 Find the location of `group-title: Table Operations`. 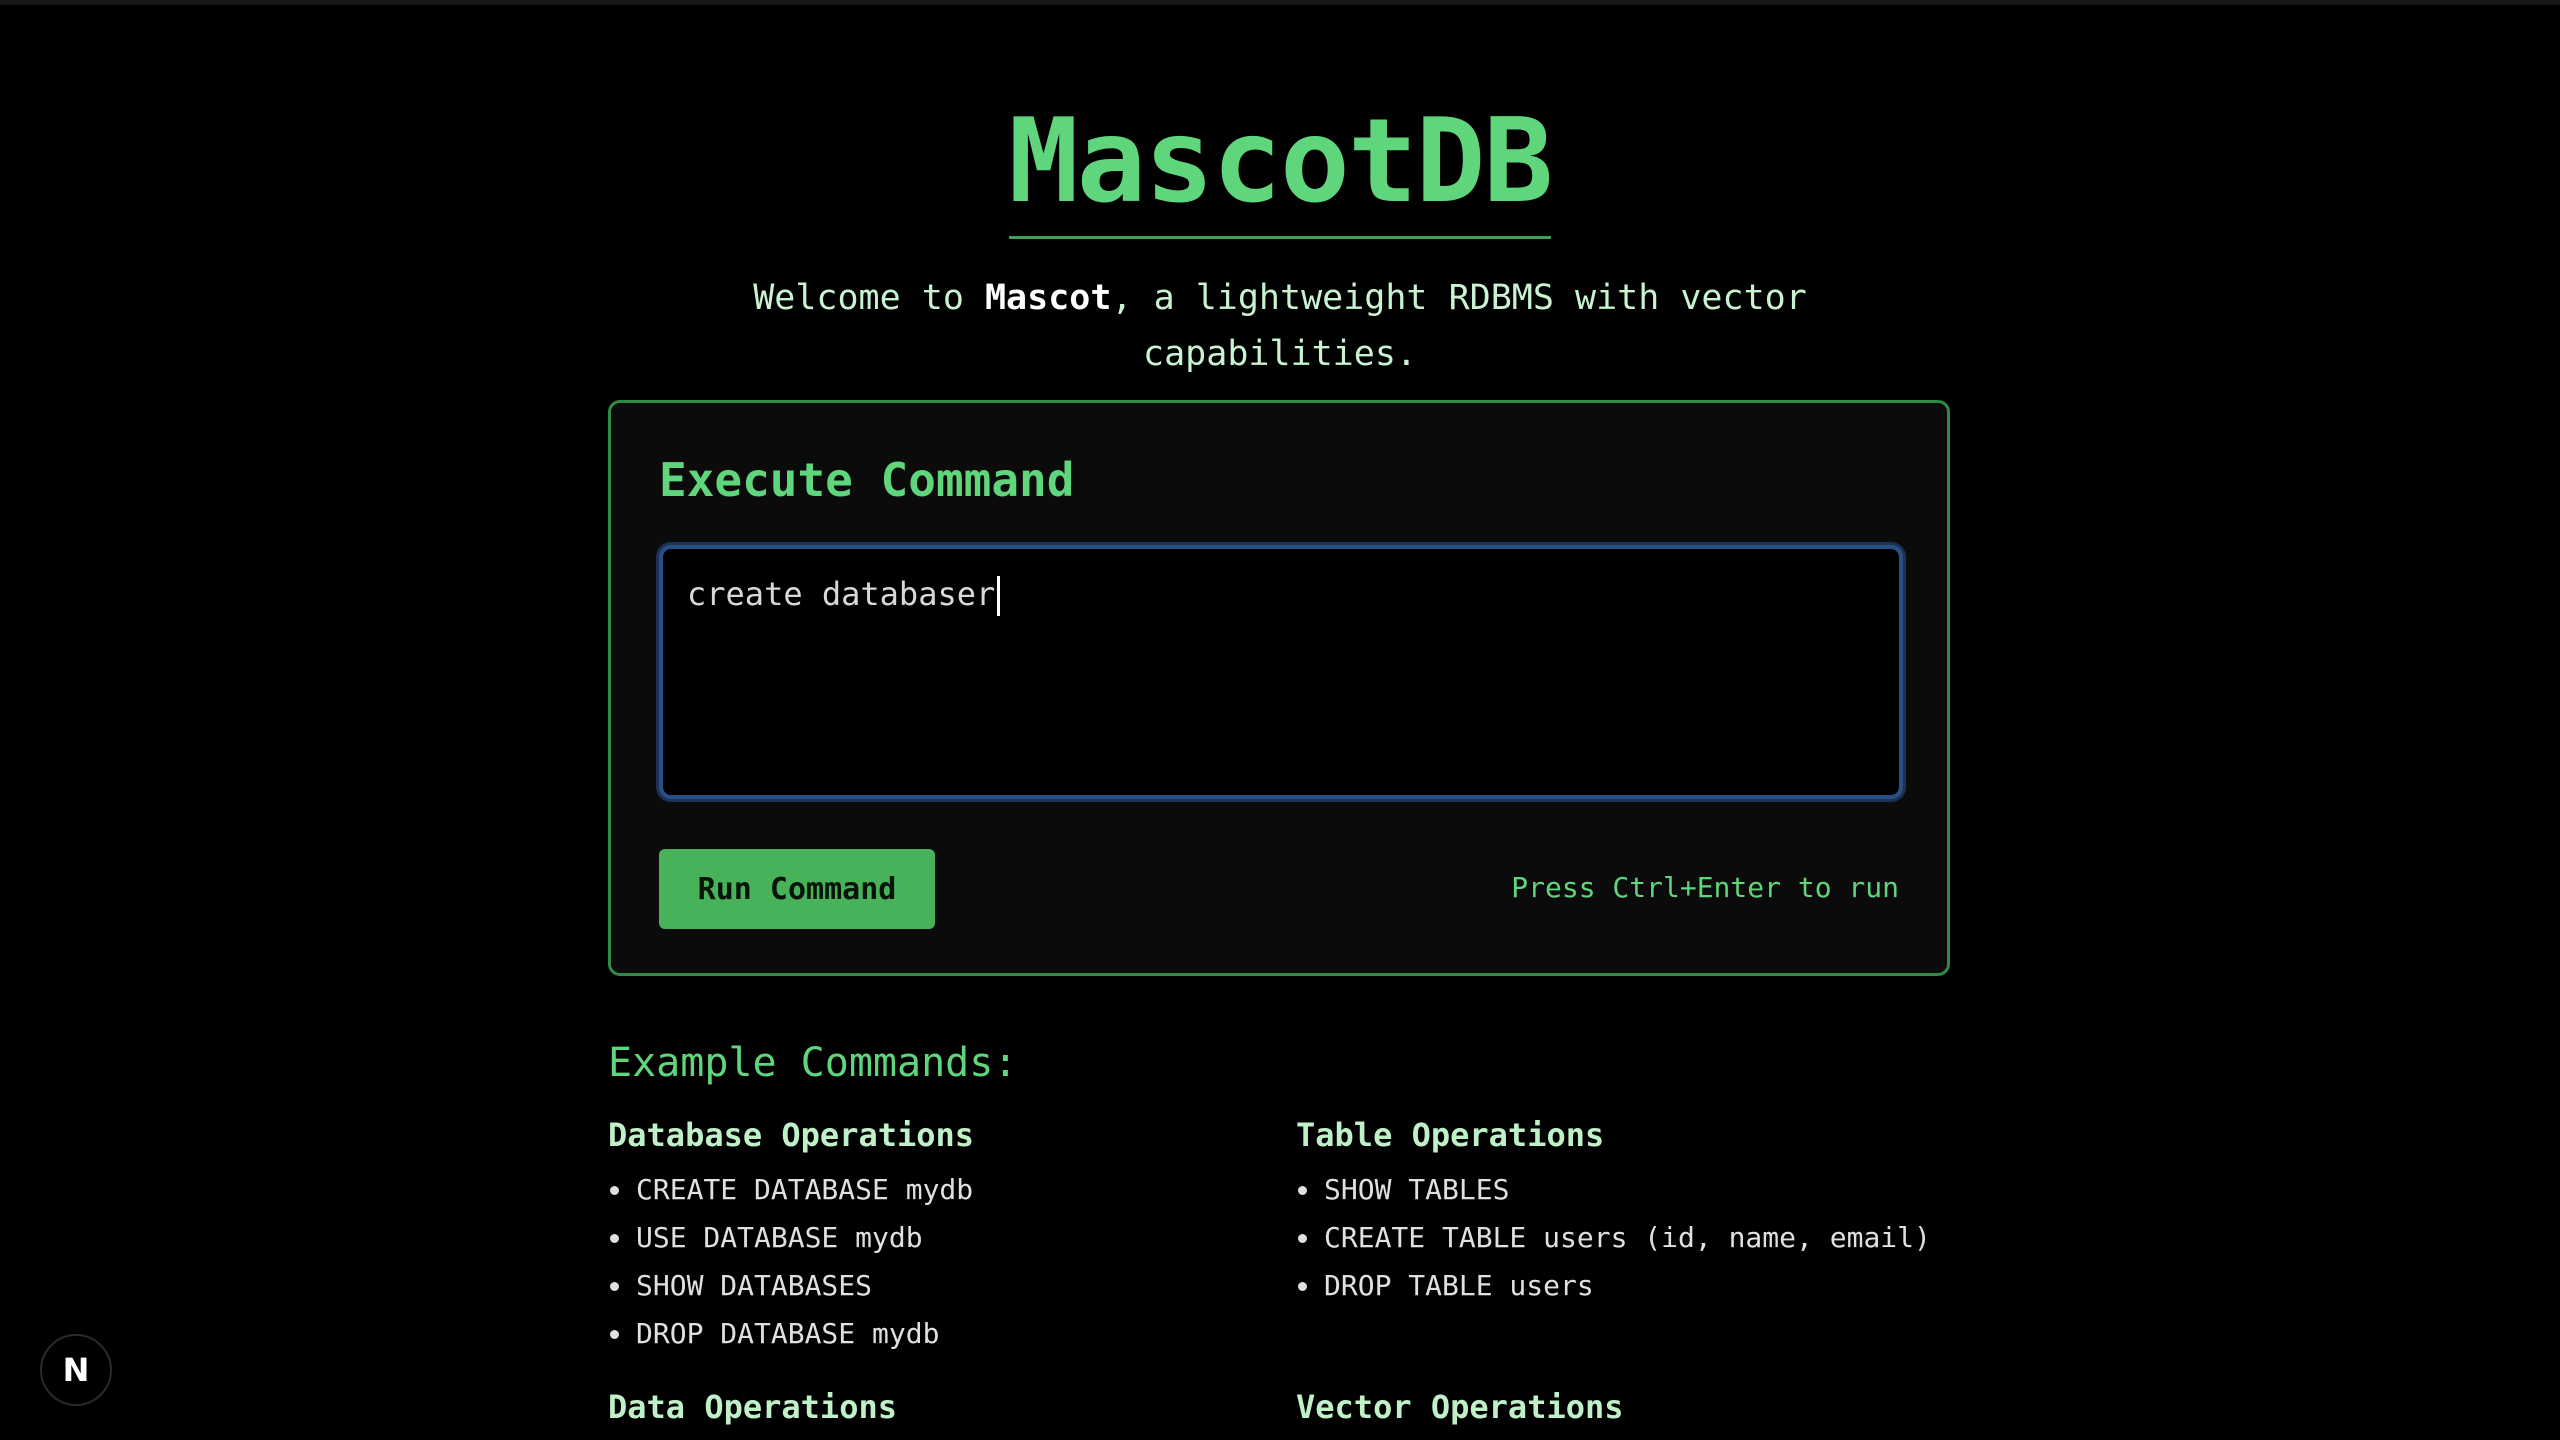

group-title: Table Operations is located at coordinates (1450, 1135).